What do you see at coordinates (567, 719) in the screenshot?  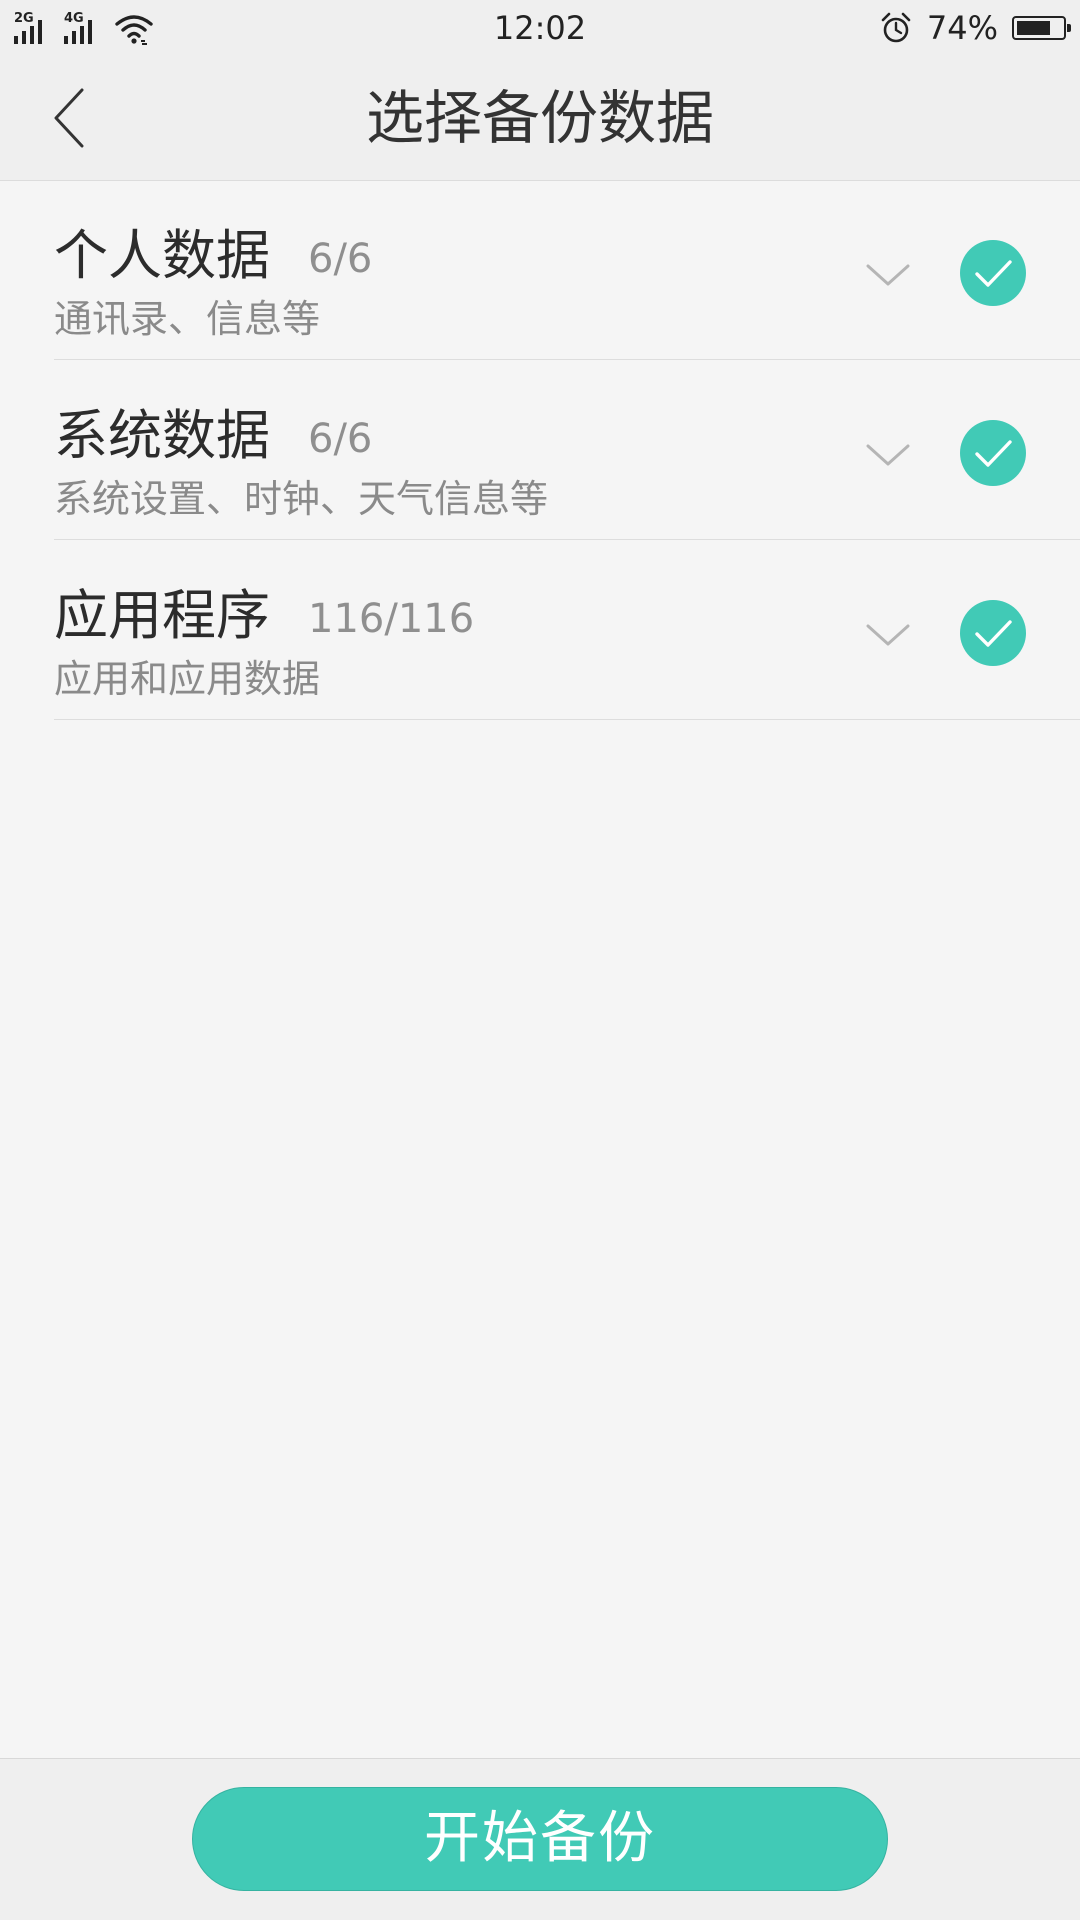 I see `divider` at bounding box center [567, 719].